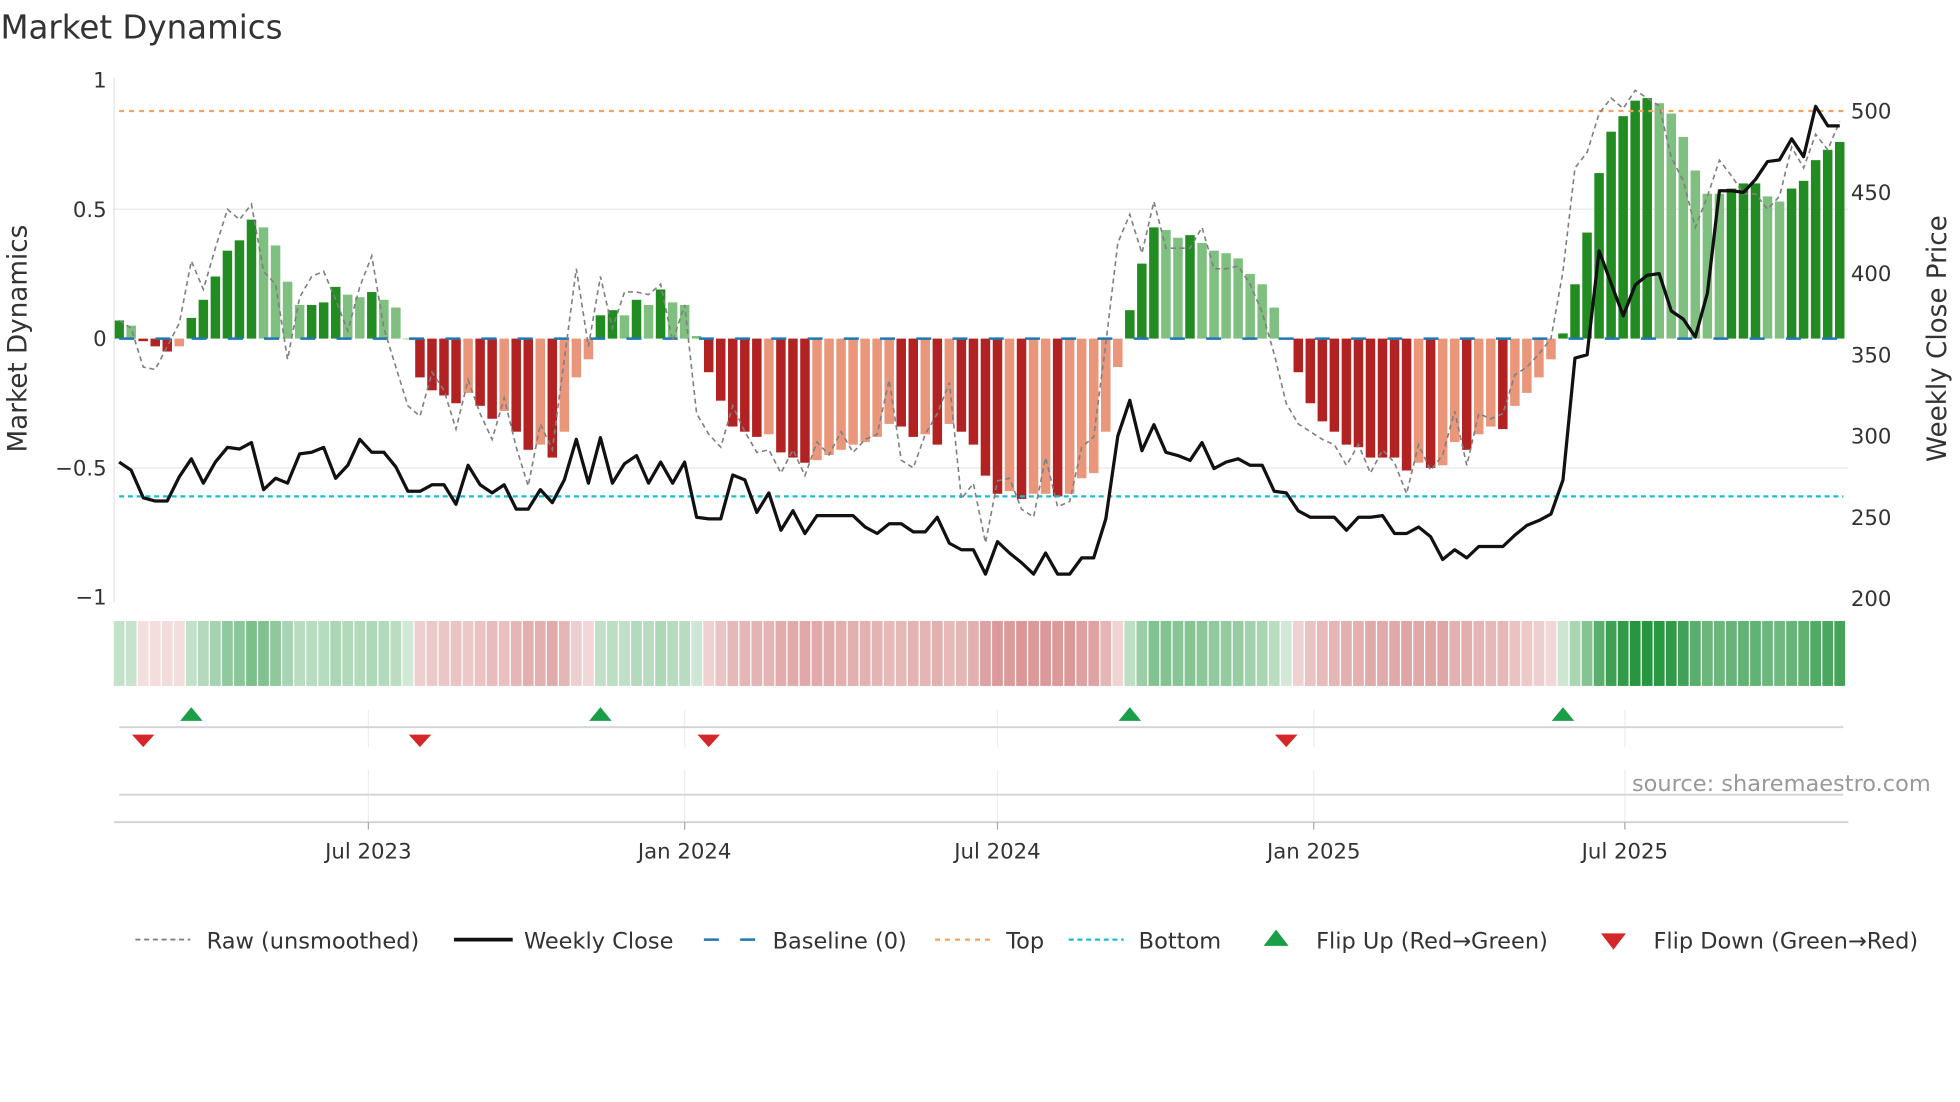  What do you see at coordinates (90, 210) in the screenshot?
I see `left-tick-label: 0.5` at bounding box center [90, 210].